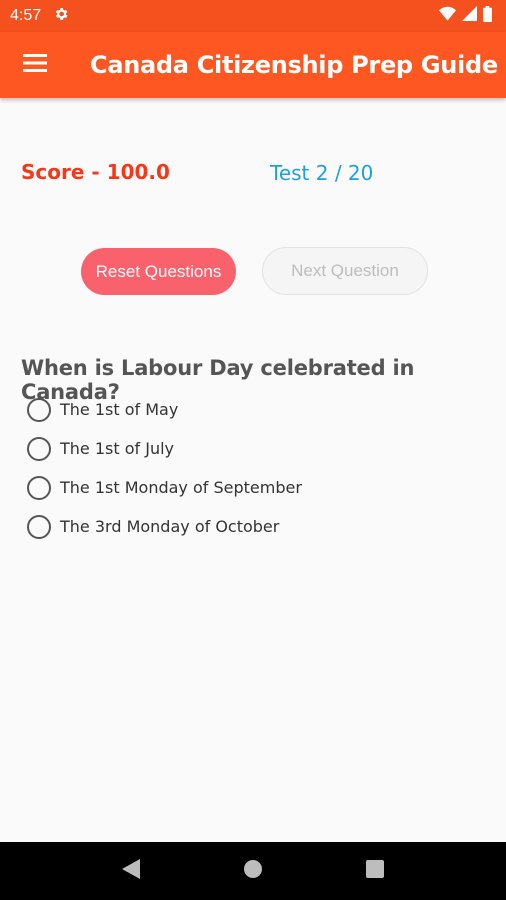 Image resolution: width=506 pixels, height=900 pixels. I want to click on app-bar: Canada Citizenship Prep Guide, so click(253, 65).